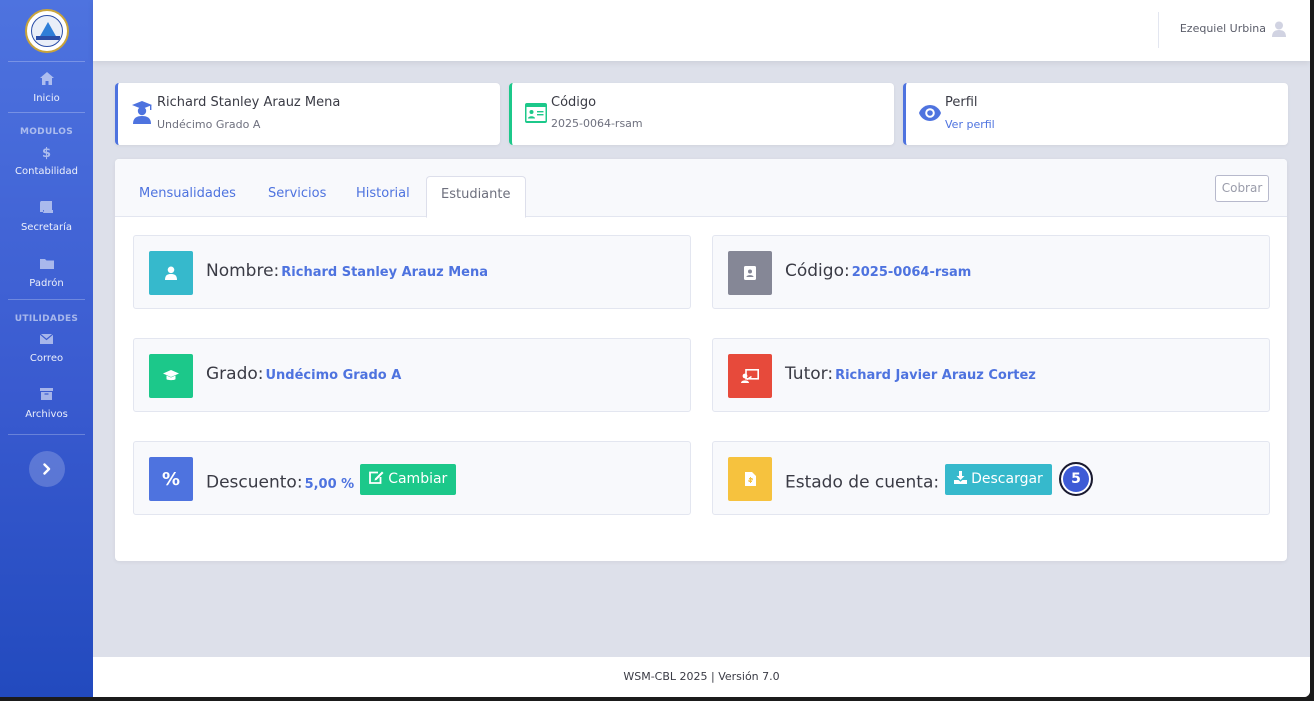 The height and width of the screenshot is (701, 1314). What do you see at coordinates (991, 272) in the screenshot?
I see `field-codigo: Código: 2025-0064-rsam` at bounding box center [991, 272].